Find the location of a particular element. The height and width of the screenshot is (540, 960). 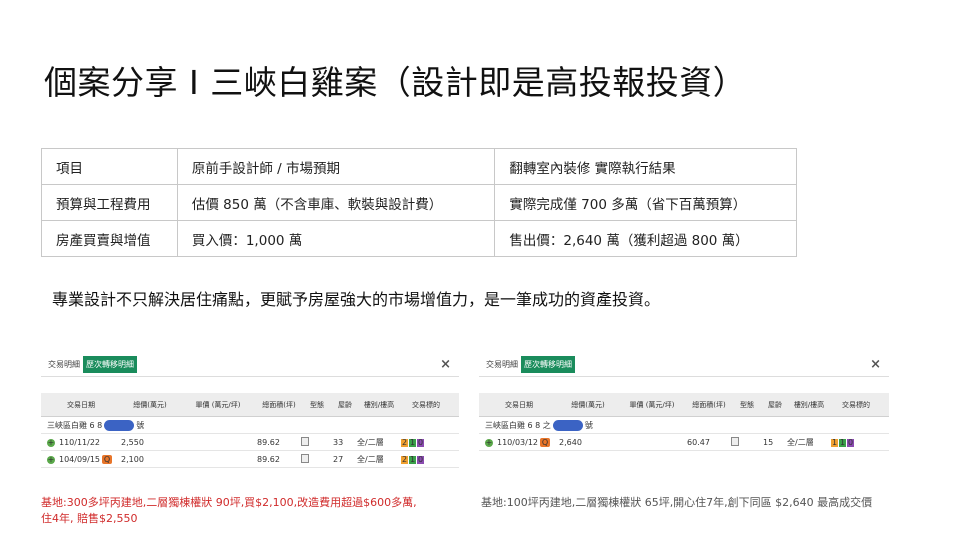

address-row: 三峽區白雞 6 8 號 is located at coordinates (250, 425).